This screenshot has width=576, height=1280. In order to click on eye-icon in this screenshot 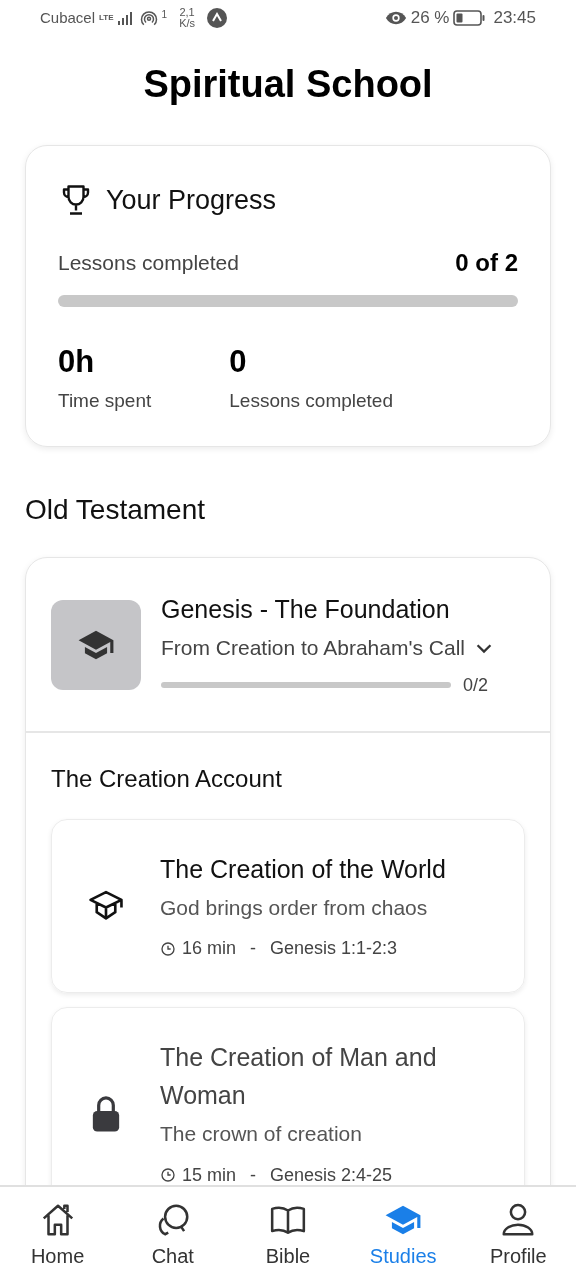, I will do `click(395, 18)`.